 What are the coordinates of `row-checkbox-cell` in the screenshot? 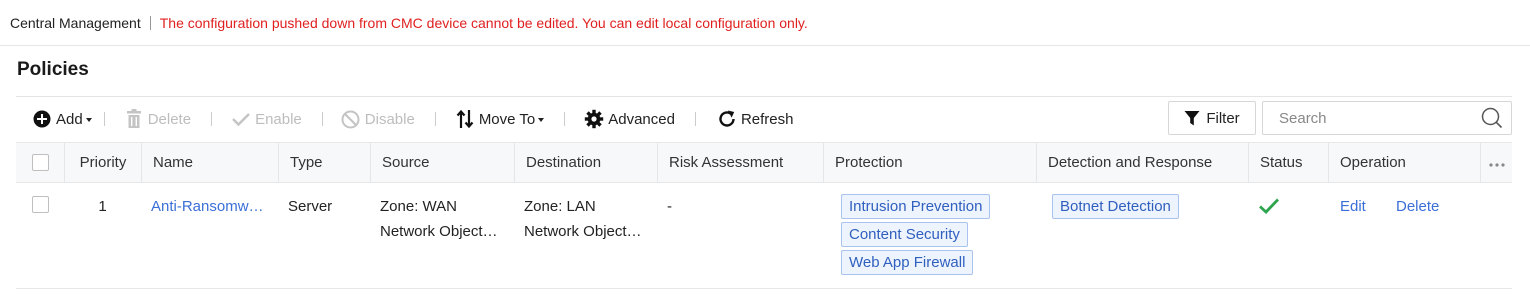 It's located at (40, 204).